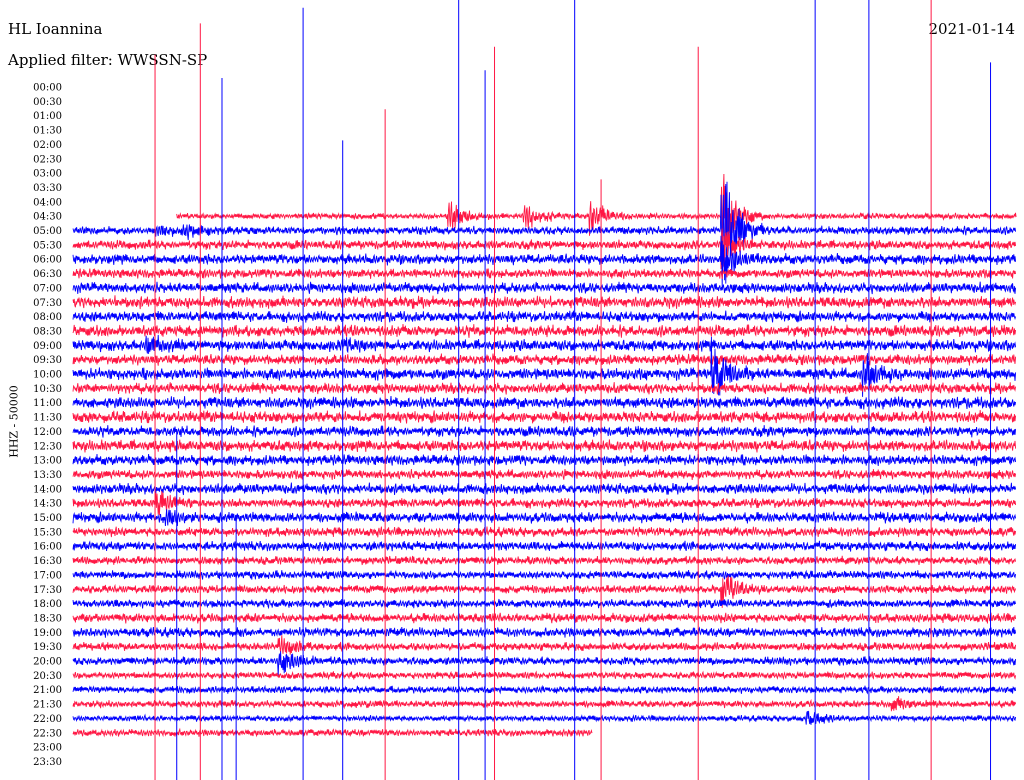 This screenshot has height=780, width=1024. Describe the element at coordinates (47, 719) in the screenshot. I see `time-tick-label: 22:00` at that location.